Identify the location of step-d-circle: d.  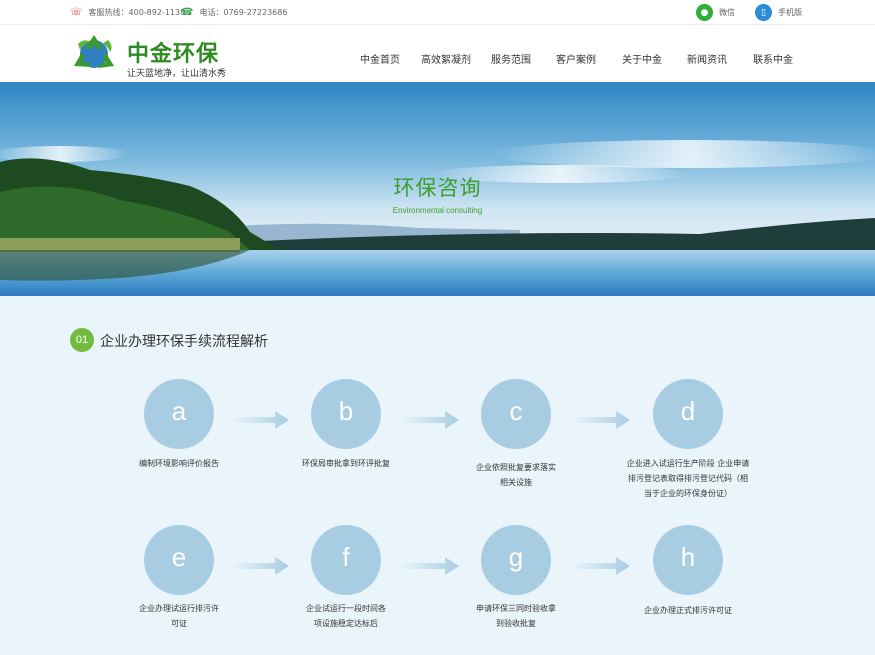
(688, 414).